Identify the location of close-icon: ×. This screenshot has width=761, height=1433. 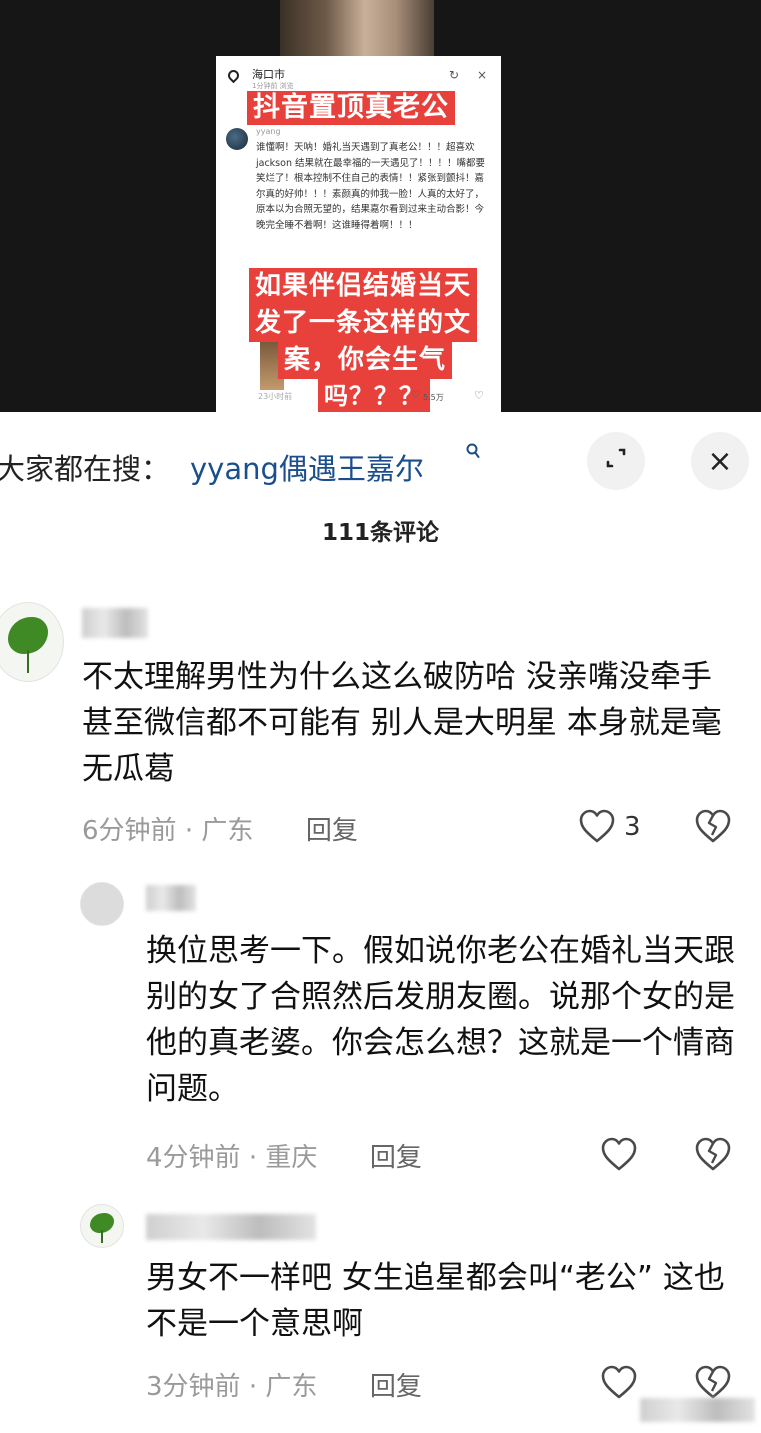
(720, 461).